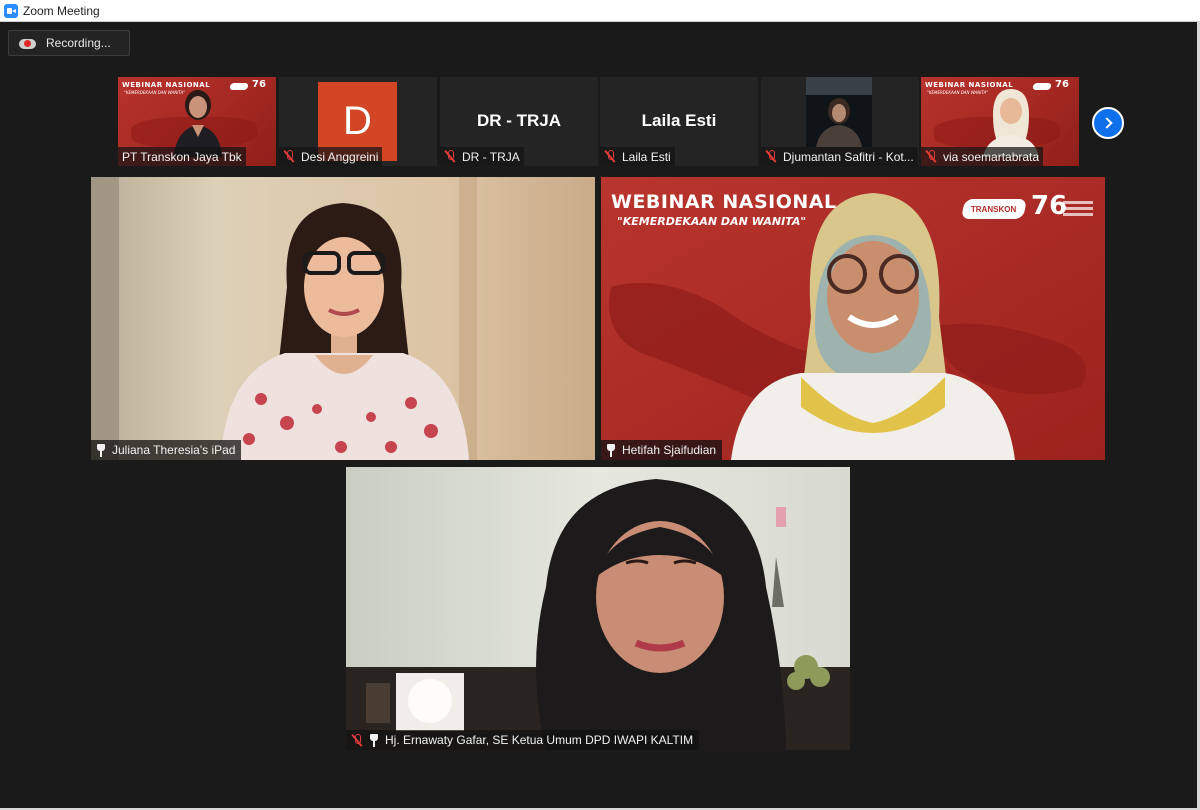 The width and height of the screenshot is (1200, 810). I want to click on participant-name-label: DR - TRJA, so click(482, 156).